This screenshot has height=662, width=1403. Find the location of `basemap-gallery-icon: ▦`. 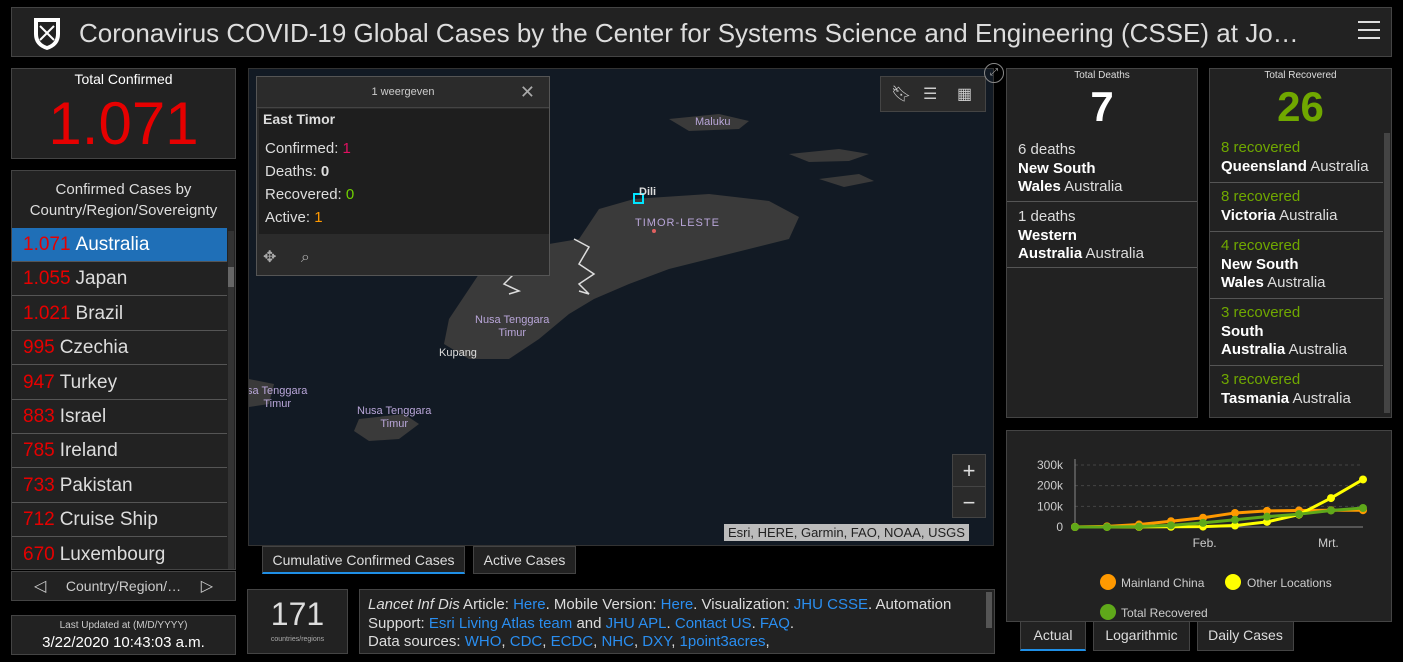

basemap-gallery-icon: ▦ is located at coordinates (964, 94).